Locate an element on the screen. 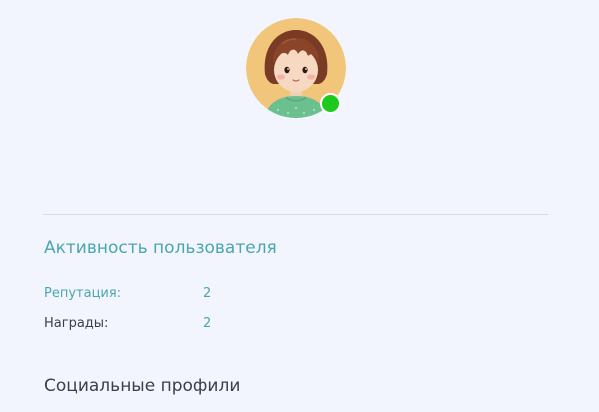  section-divider is located at coordinates (295, 214).